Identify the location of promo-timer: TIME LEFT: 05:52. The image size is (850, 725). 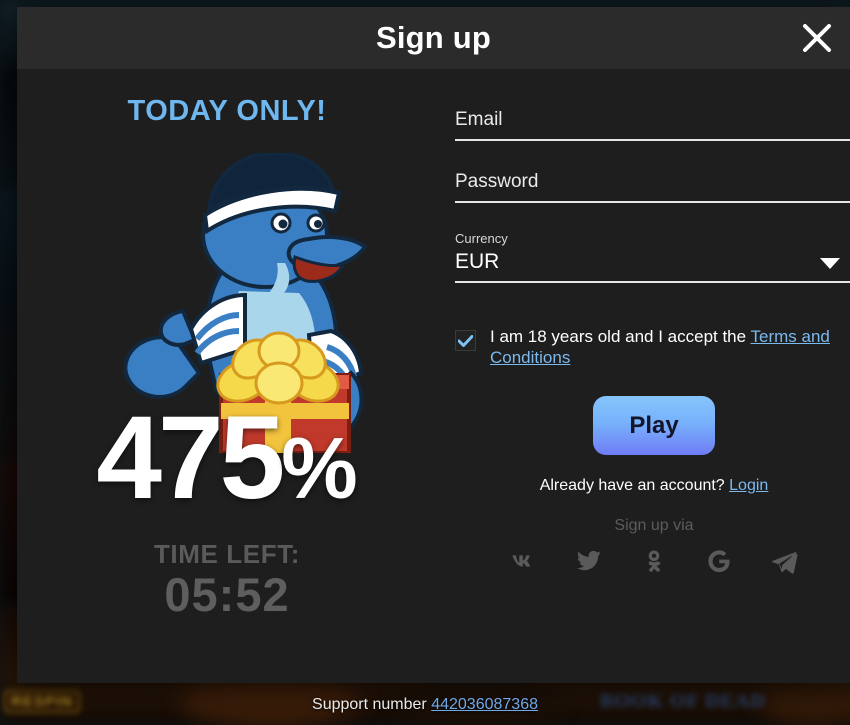
(227, 579).